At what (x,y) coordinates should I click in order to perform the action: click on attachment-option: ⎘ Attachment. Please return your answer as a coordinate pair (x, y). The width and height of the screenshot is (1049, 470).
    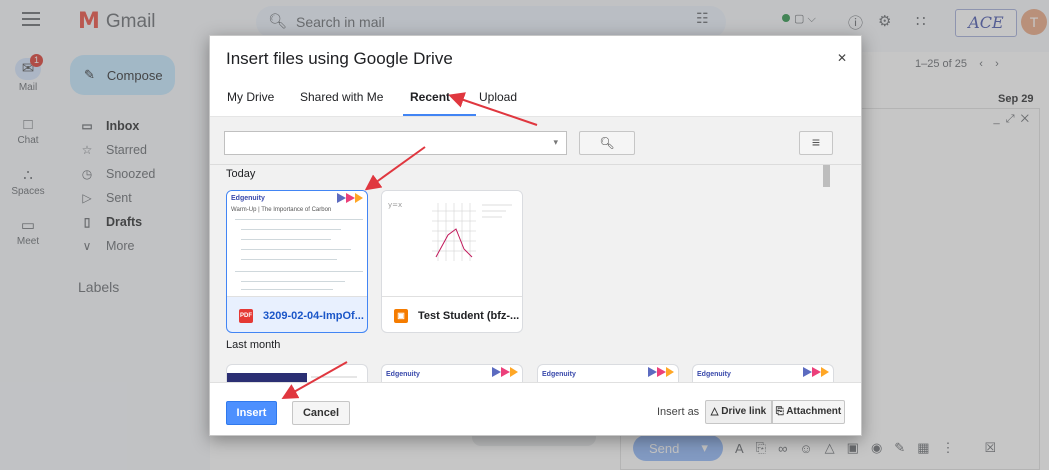
    Looking at the image, I should click on (808, 412).